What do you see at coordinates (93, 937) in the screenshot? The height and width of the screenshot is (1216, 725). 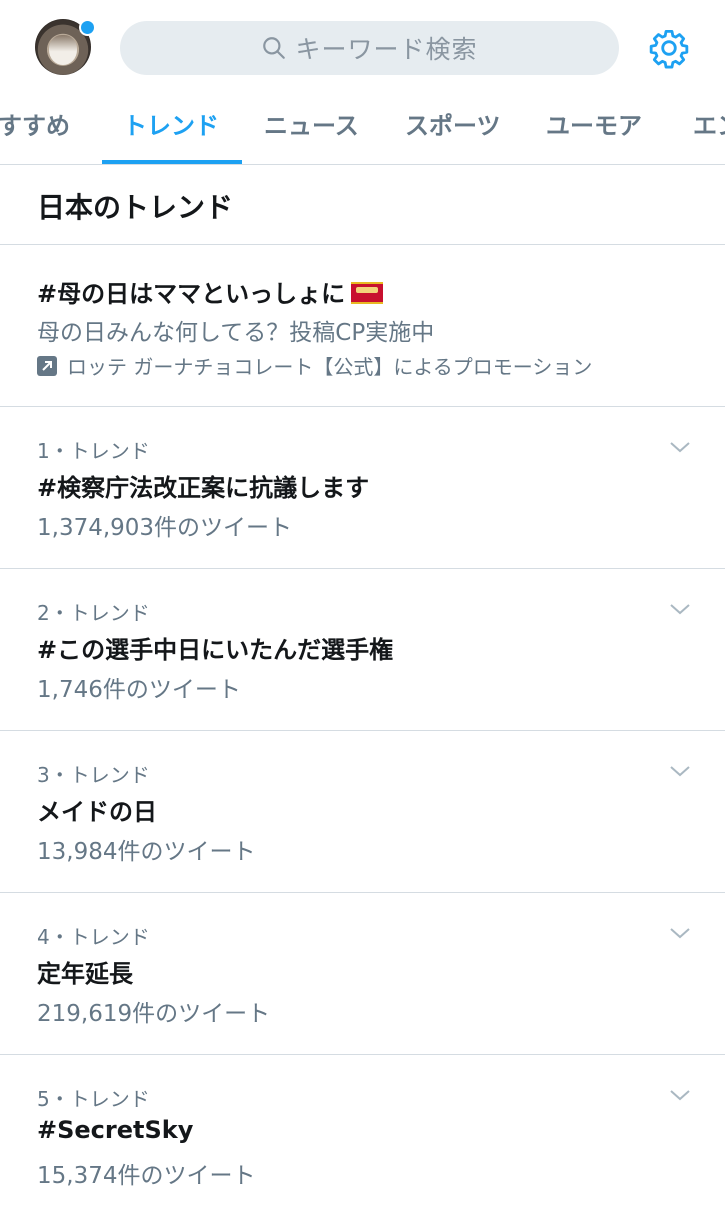 I see `trend-rank: 4・トレンド` at bounding box center [93, 937].